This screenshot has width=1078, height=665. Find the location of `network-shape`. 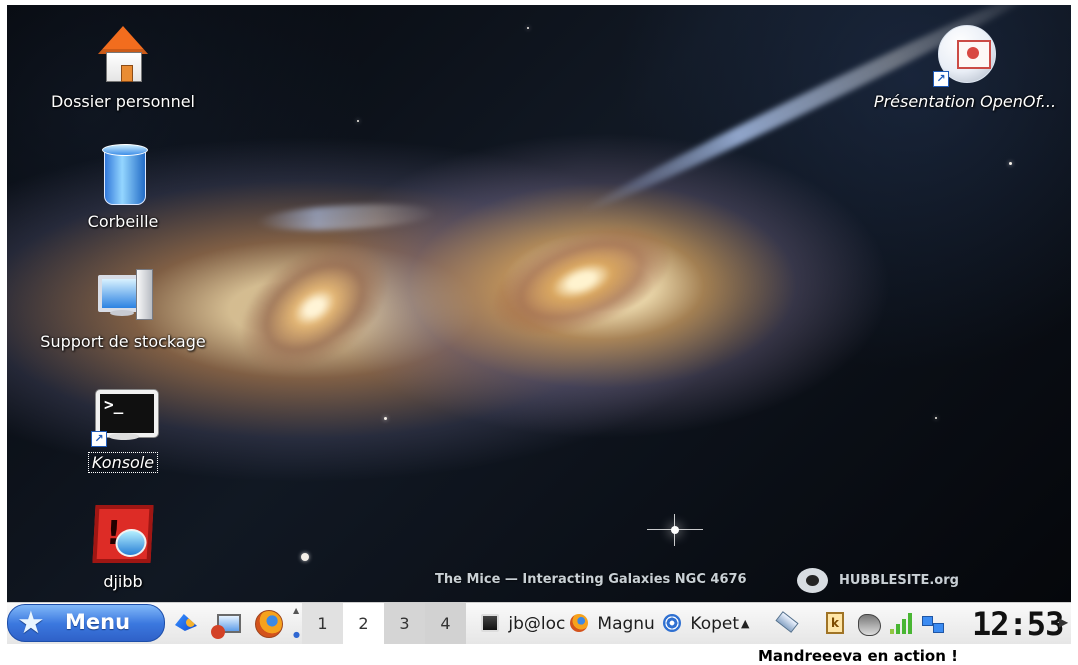

network-shape is located at coordinates (933, 624).